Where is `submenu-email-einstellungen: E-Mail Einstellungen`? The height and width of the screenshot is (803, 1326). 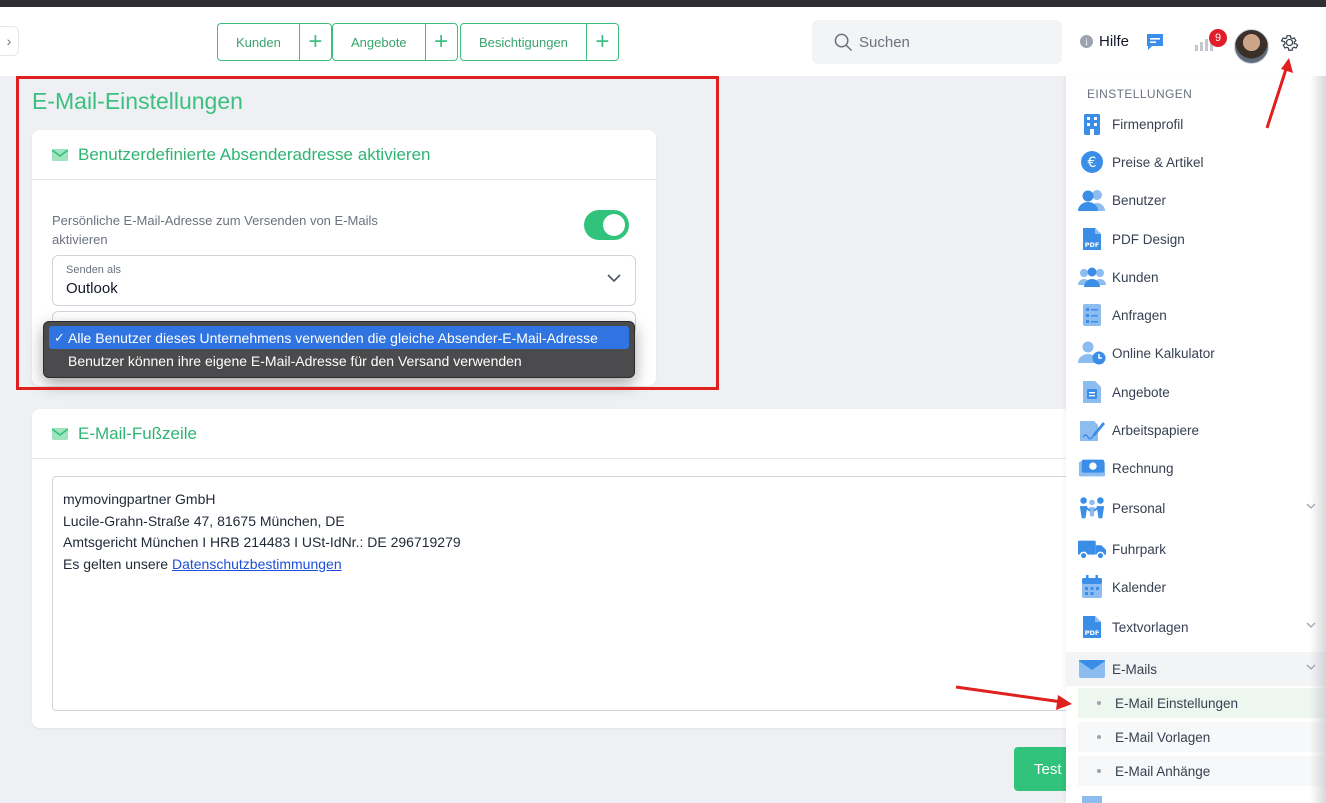 submenu-email-einstellungen: E-Mail Einstellungen is located at coordinates (1202, 703).